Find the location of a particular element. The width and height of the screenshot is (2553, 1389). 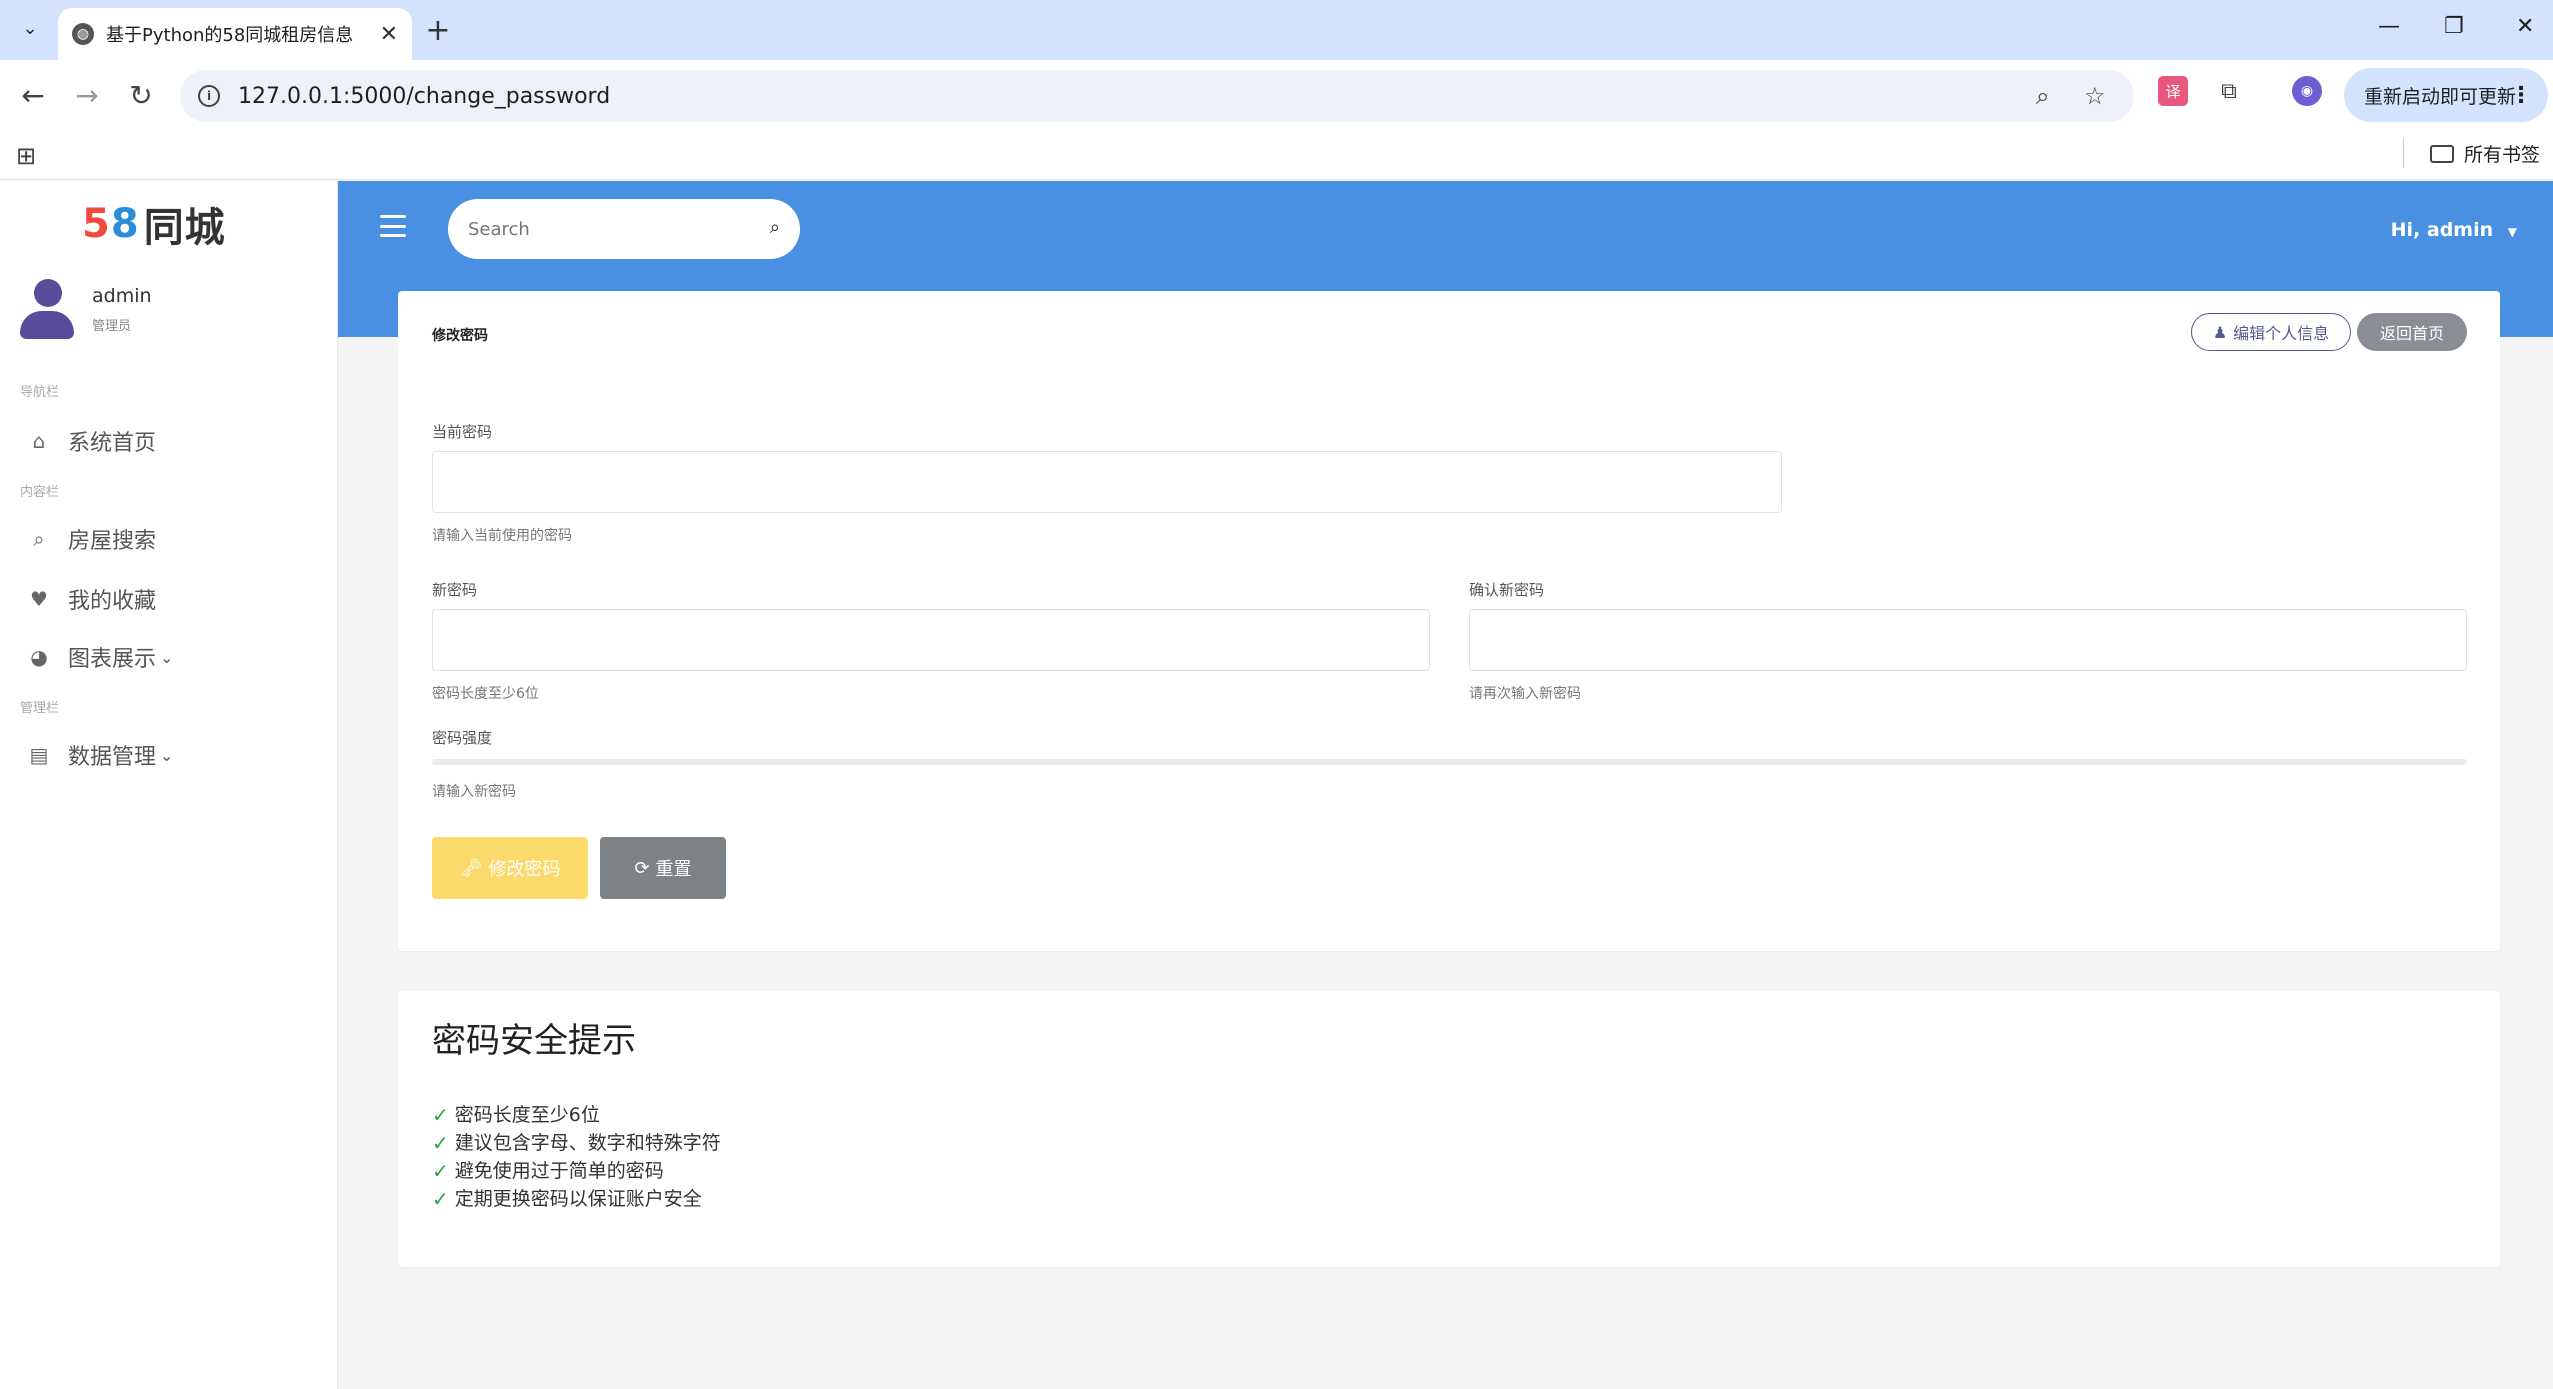

sidebar-item-data-management: ▤ 数据管理 ⌄ is located at coordinates (101, 755).